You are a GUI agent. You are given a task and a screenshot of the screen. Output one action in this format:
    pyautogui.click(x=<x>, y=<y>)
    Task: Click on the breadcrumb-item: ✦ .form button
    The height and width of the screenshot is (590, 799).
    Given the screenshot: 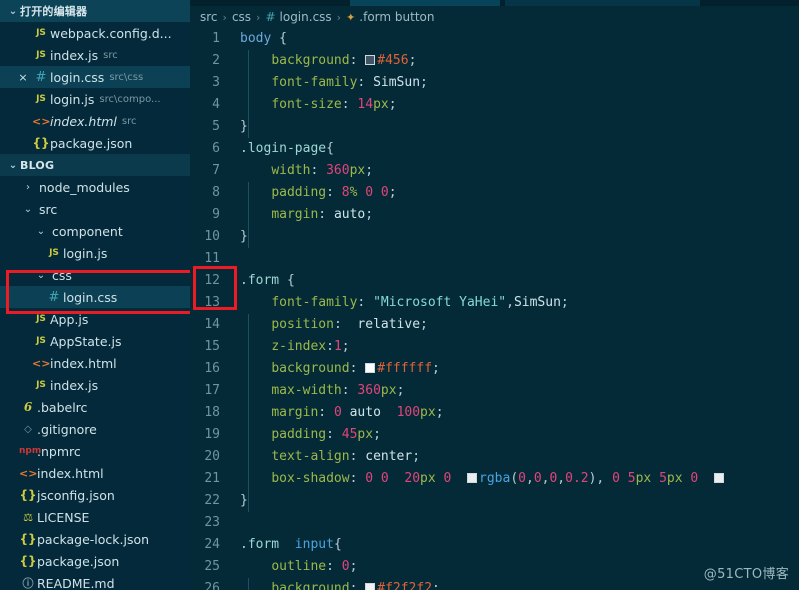 What is the action you would take?
    pyautogui.click(x=390, y=17)
    